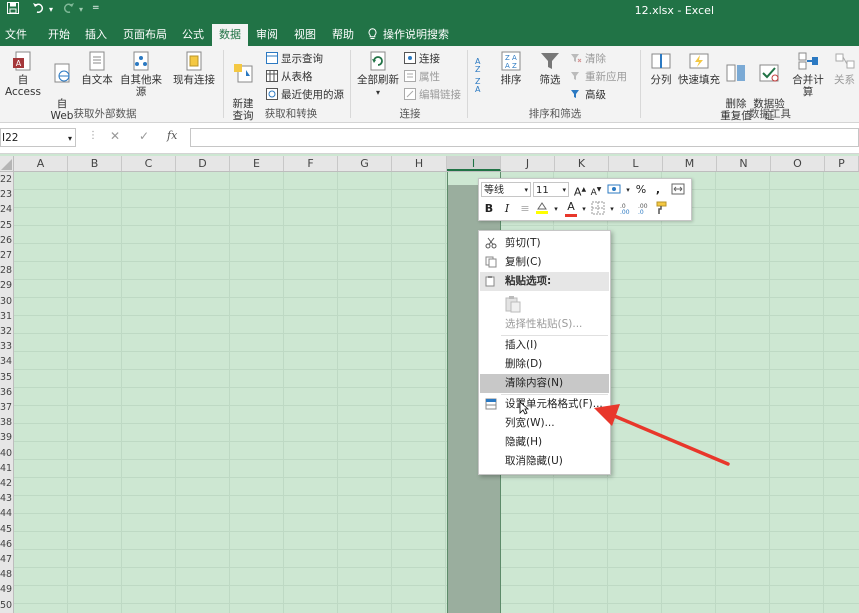  Describe the element at coordinates (544, 262) in the screenshot. I see `menu-item-copy: 复制(C)` at that location.